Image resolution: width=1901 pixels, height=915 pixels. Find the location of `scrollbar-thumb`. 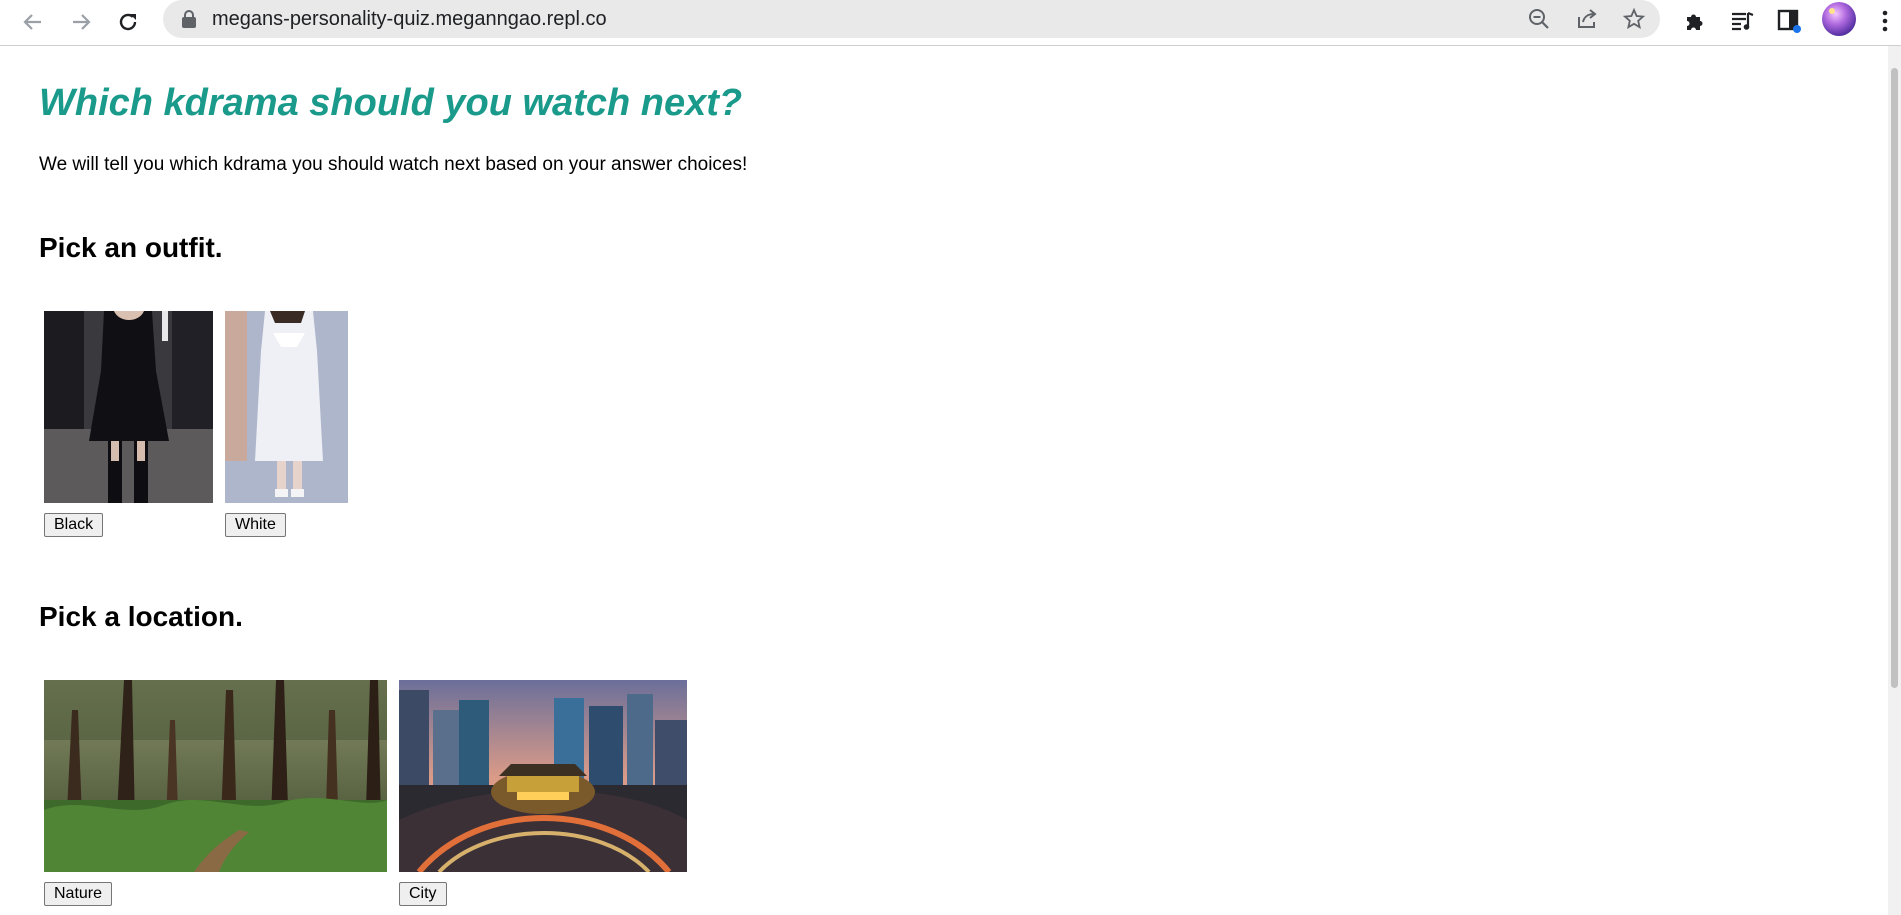

scrollbar-thumb is located at coordinates (1894, 378).